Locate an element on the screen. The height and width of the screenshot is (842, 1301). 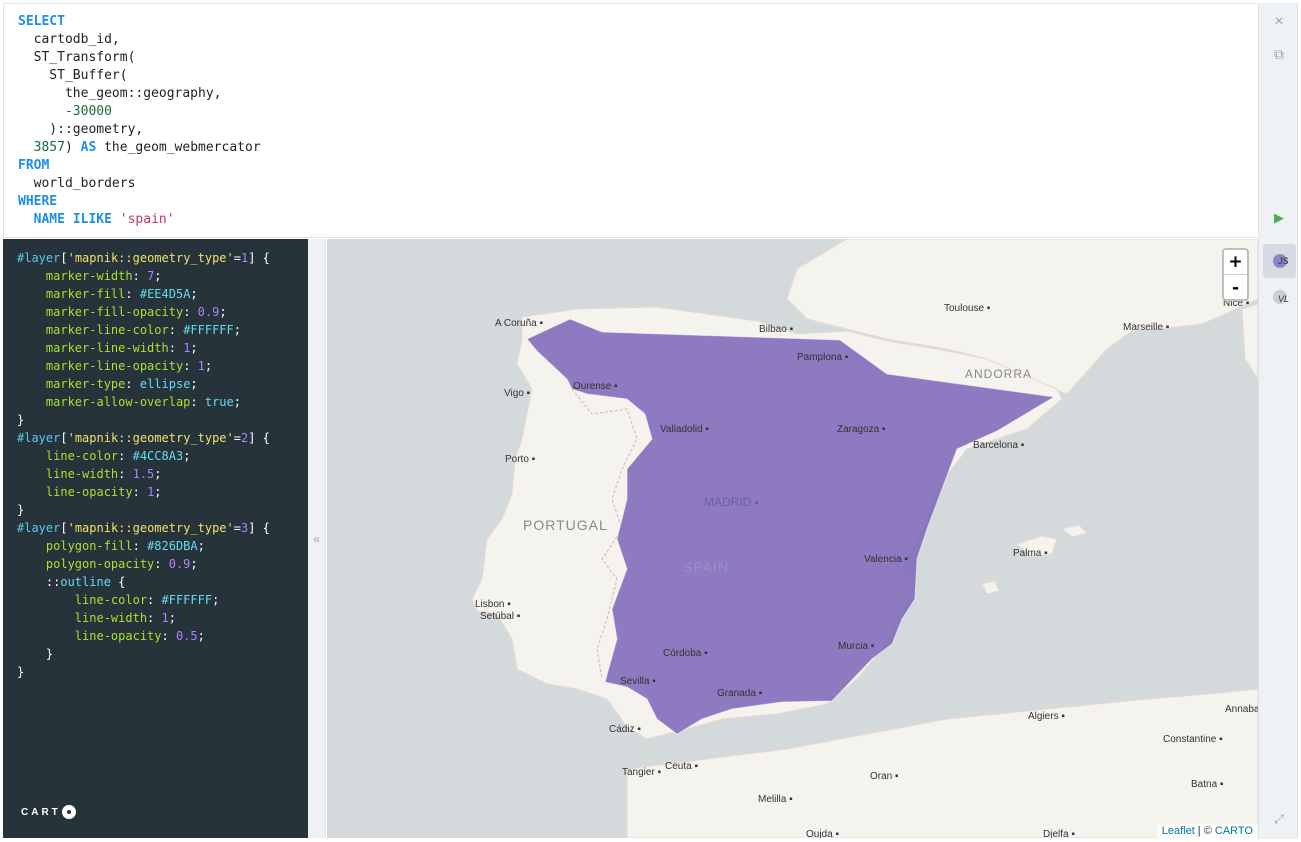
city-label: Tangier ▪ is located at coordinates (642, 772).